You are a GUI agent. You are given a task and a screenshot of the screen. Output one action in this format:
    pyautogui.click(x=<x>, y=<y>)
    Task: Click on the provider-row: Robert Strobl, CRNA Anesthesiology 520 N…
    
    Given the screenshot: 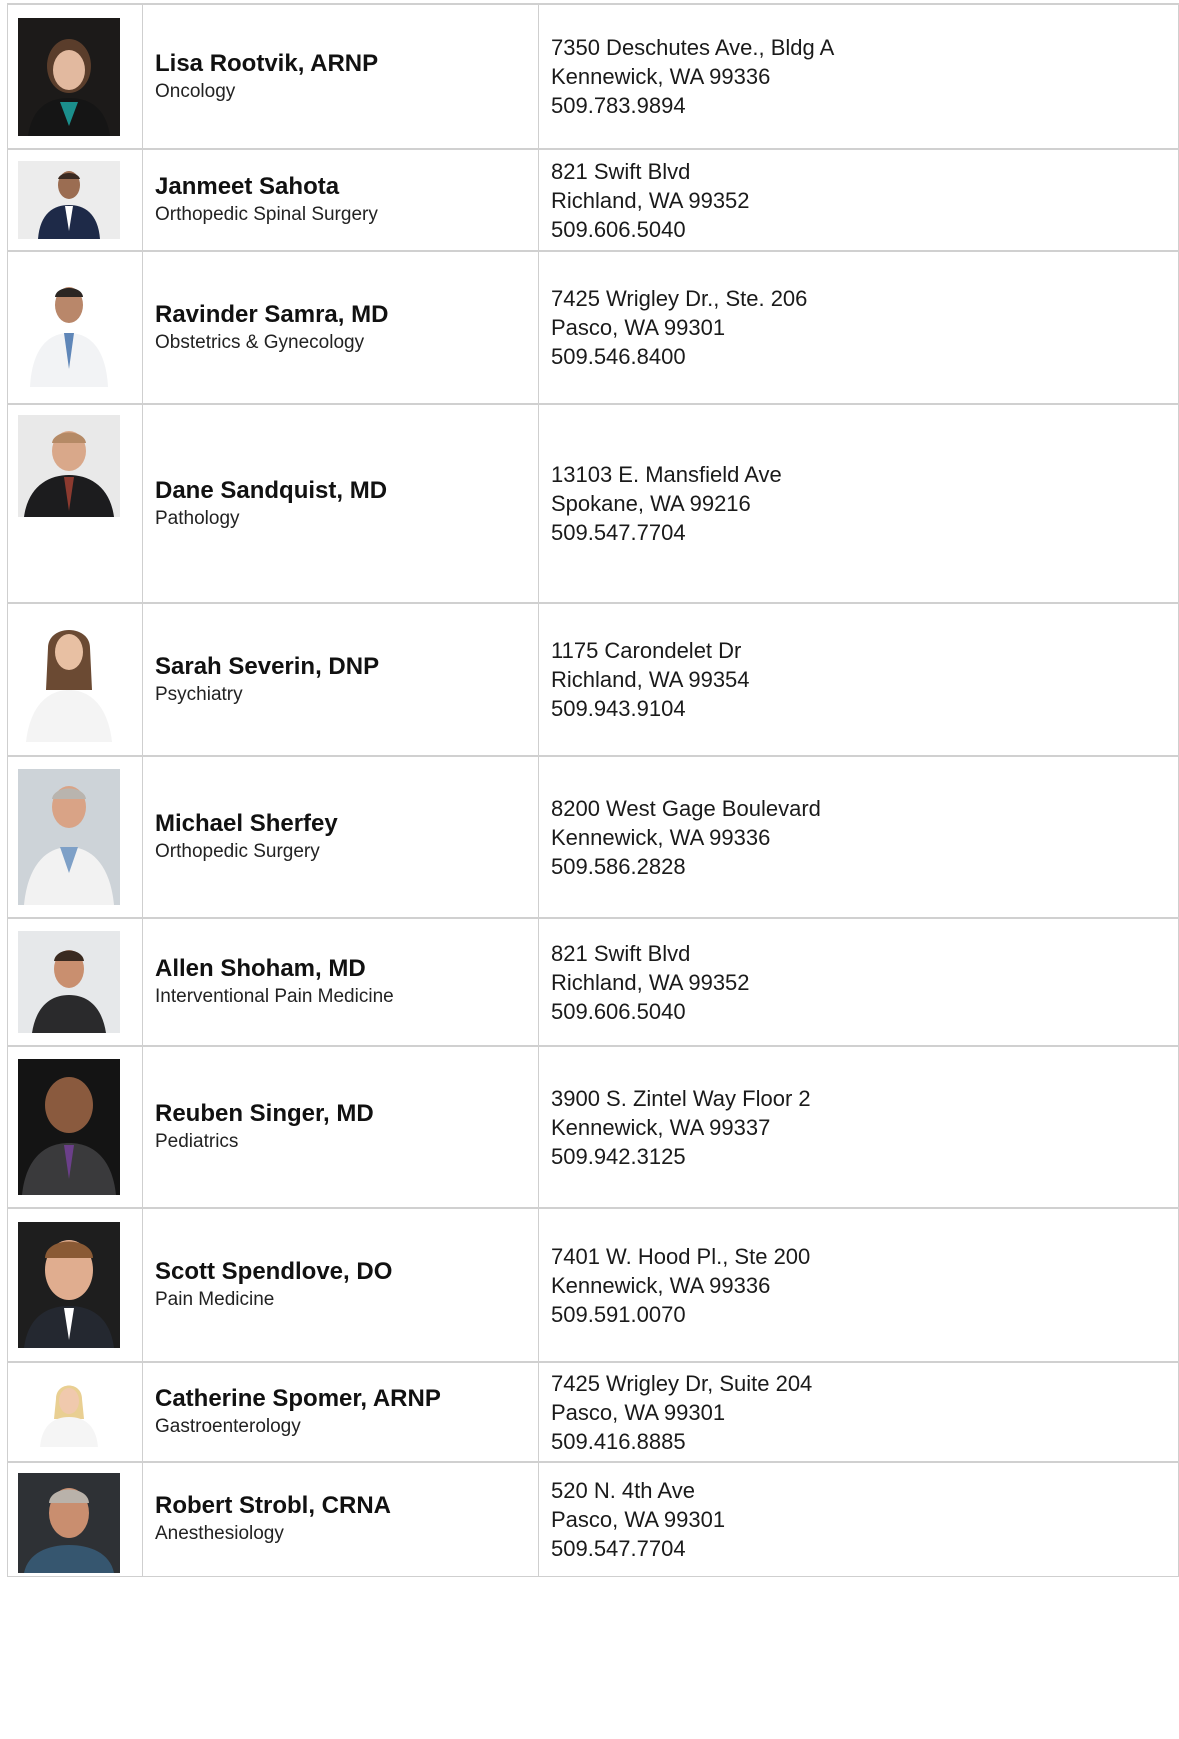 What is the action you would take?
    pyautogui.click(x=593, y=1519)
    